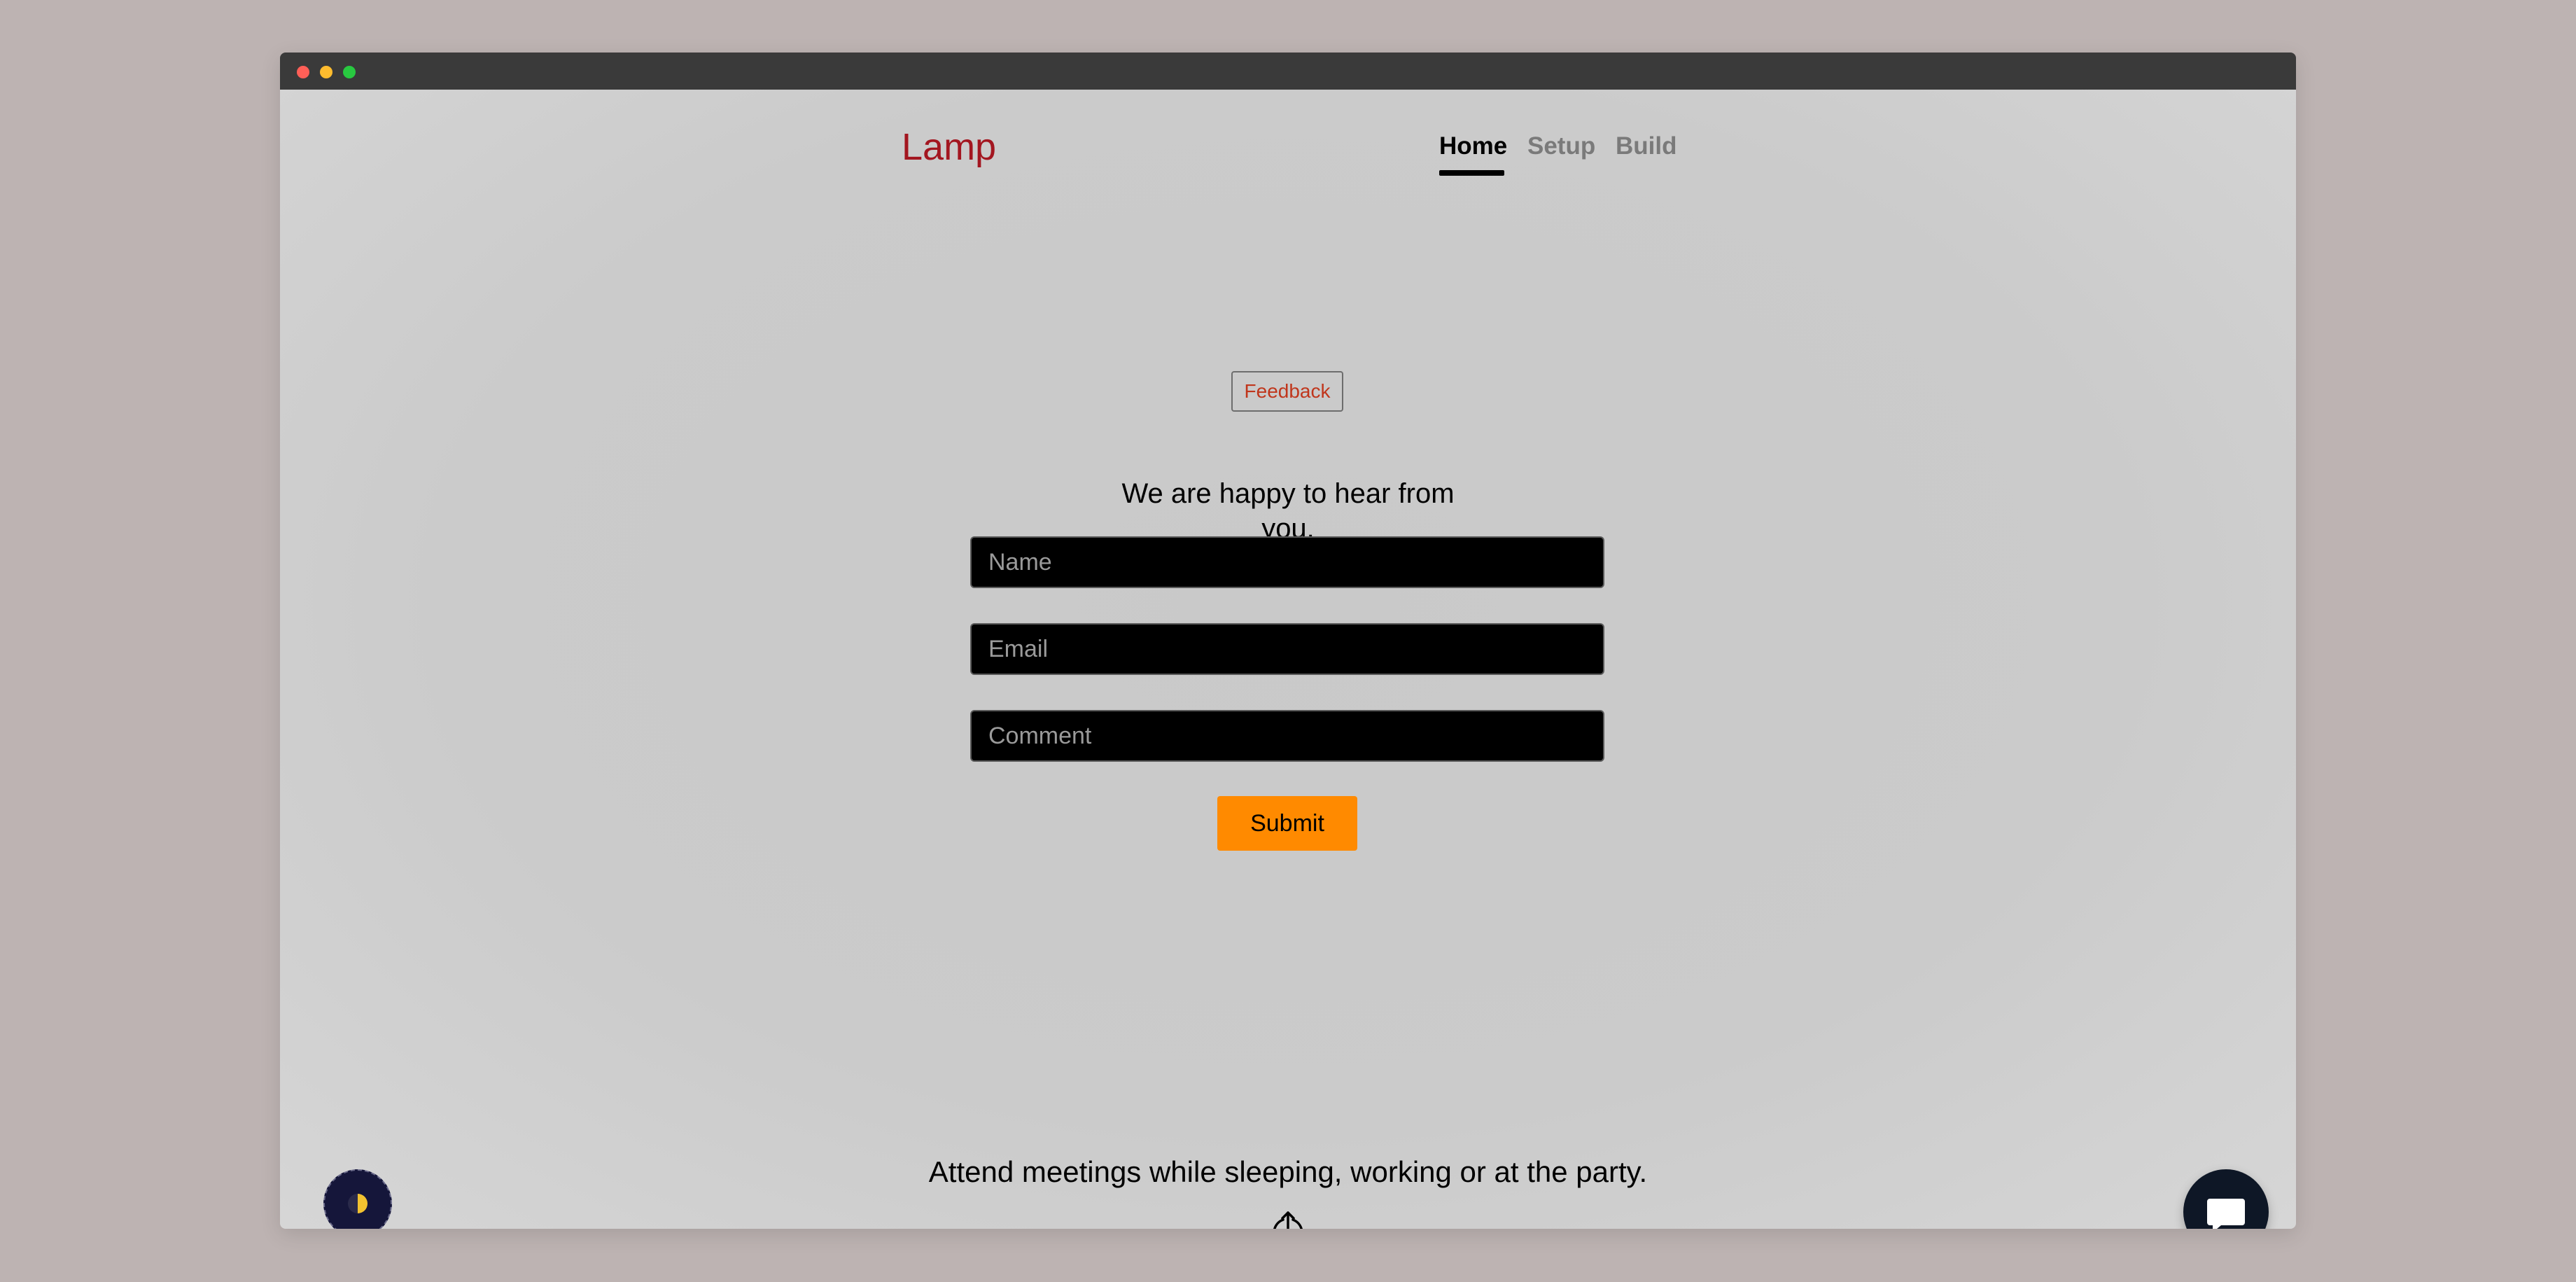 Image resolution: width=2576 pixels, height=1282 pixels. Describe the element at coordinates (949, 147) in the screenshot. I see `brand-logo: Lamp` at that location.